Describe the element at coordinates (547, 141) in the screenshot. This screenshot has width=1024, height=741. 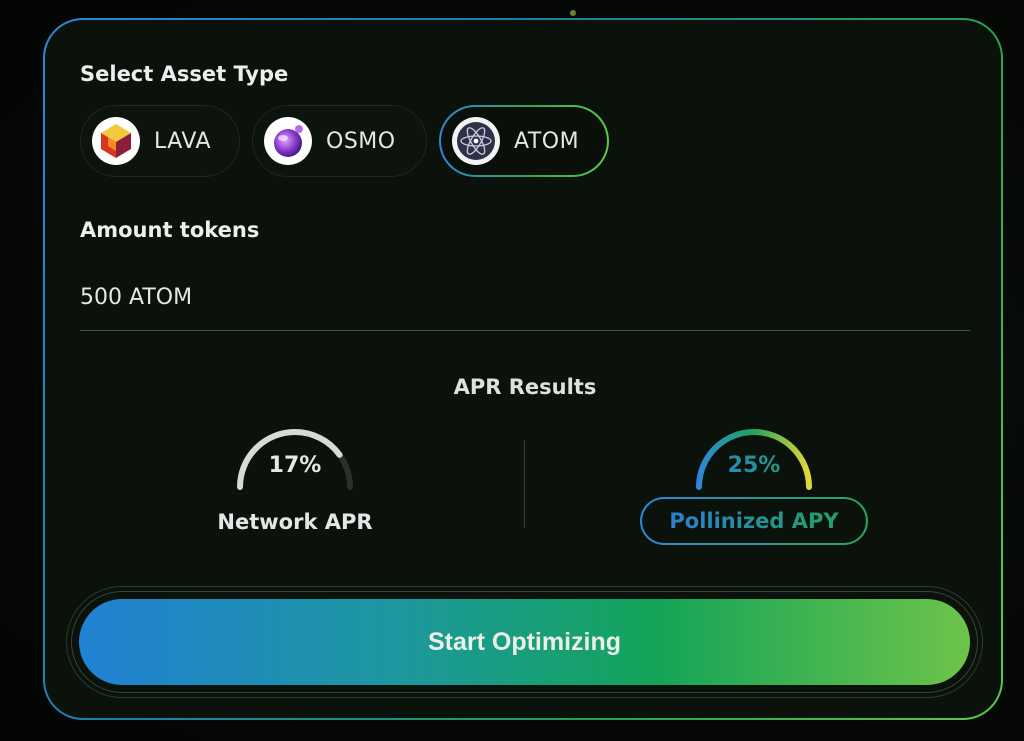
I see `asset-option-label: ATOM` at that location.